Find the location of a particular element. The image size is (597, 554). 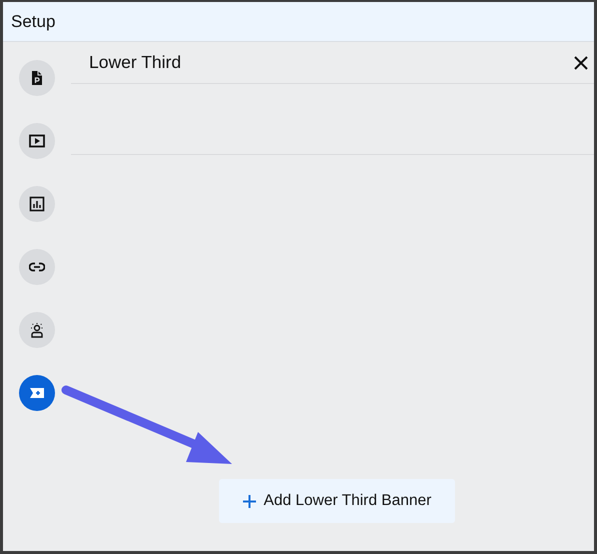

person-icon is located at coordinates (37, 330).